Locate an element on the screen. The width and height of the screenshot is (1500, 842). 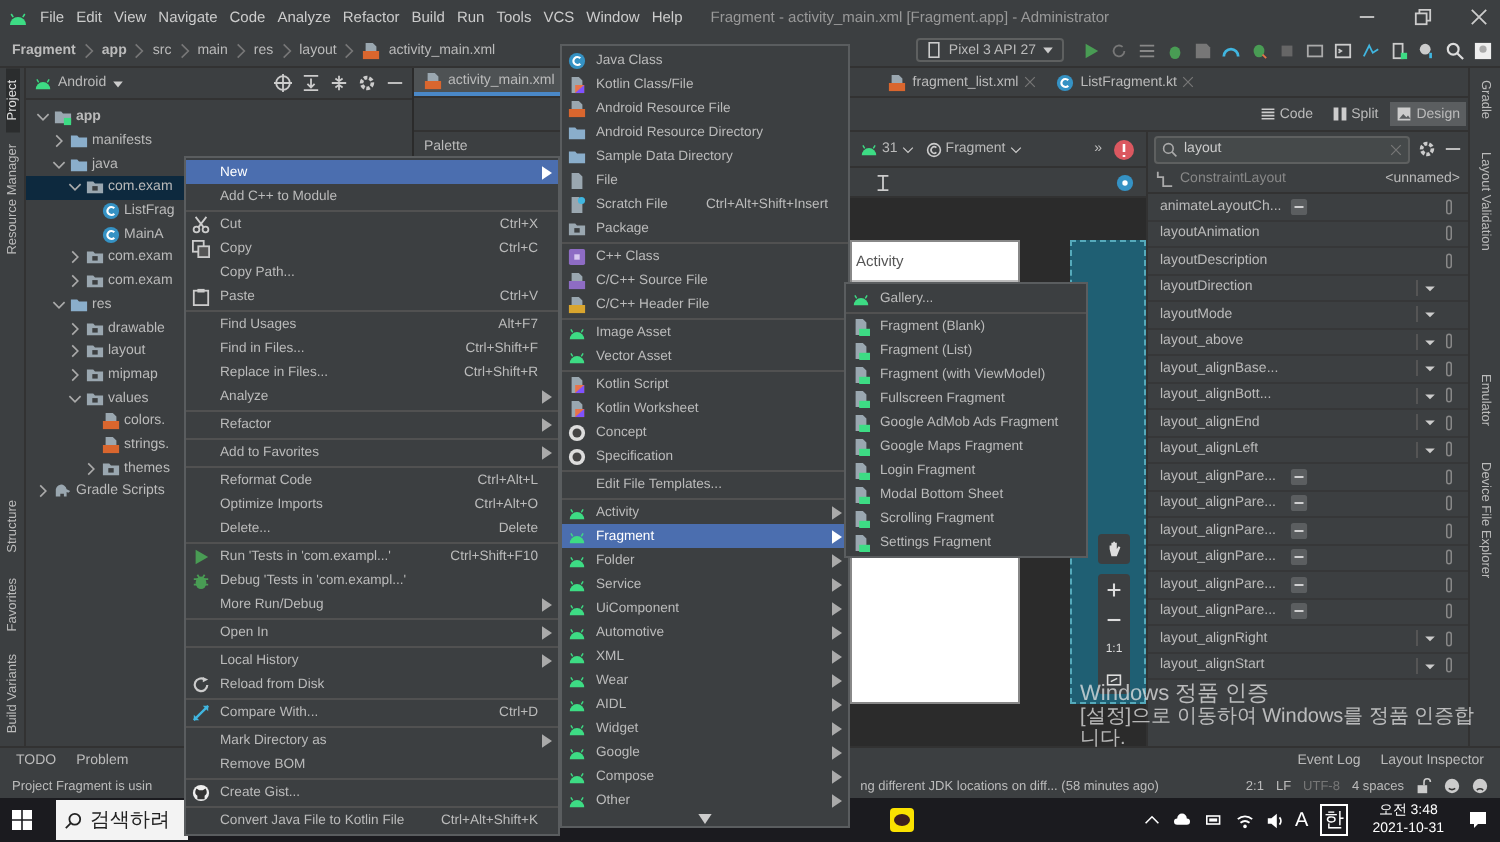
activation-notice-message: [설정]으로 이동하여 Windows를 정품 인증합니다. is located at coordinates (1278, 728).